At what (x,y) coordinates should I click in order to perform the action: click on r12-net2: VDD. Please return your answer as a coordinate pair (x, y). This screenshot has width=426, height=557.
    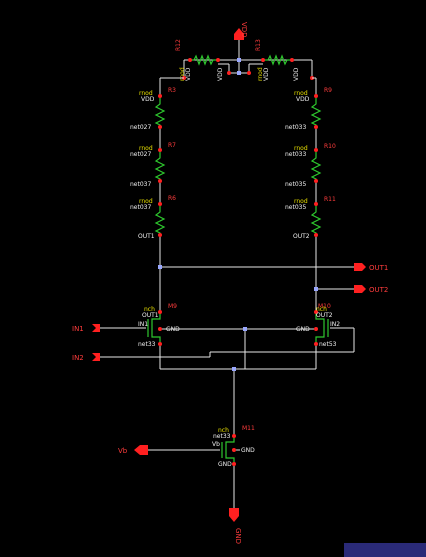
    Looking at the image, I should click on (220, 74).